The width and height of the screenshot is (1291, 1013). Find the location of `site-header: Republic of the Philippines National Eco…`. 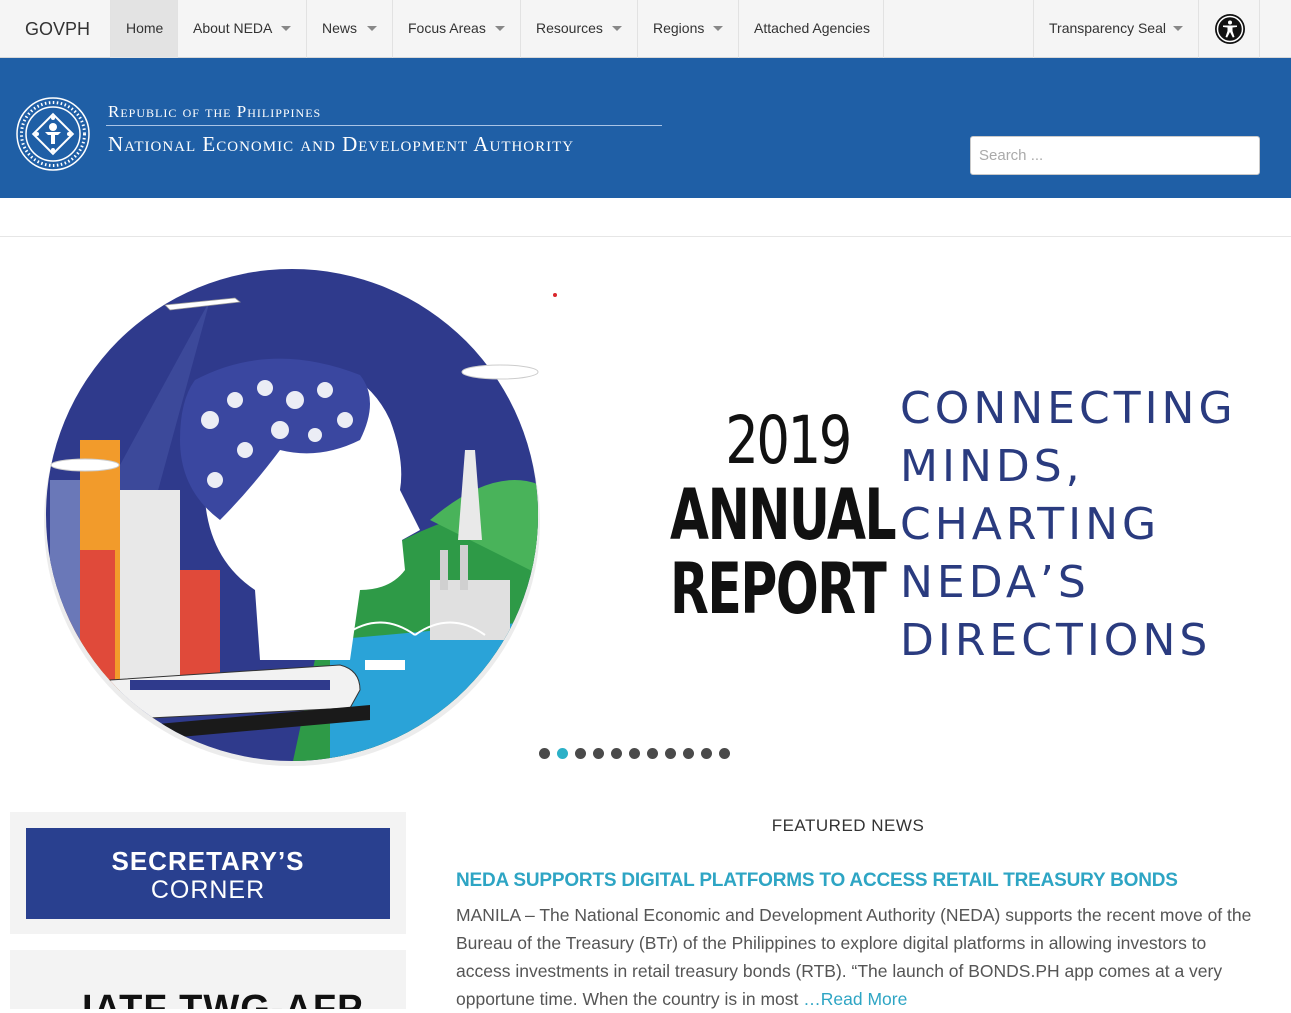

site-header: Republic of the Philippines National Eco… is located at coordinates (645, 128).